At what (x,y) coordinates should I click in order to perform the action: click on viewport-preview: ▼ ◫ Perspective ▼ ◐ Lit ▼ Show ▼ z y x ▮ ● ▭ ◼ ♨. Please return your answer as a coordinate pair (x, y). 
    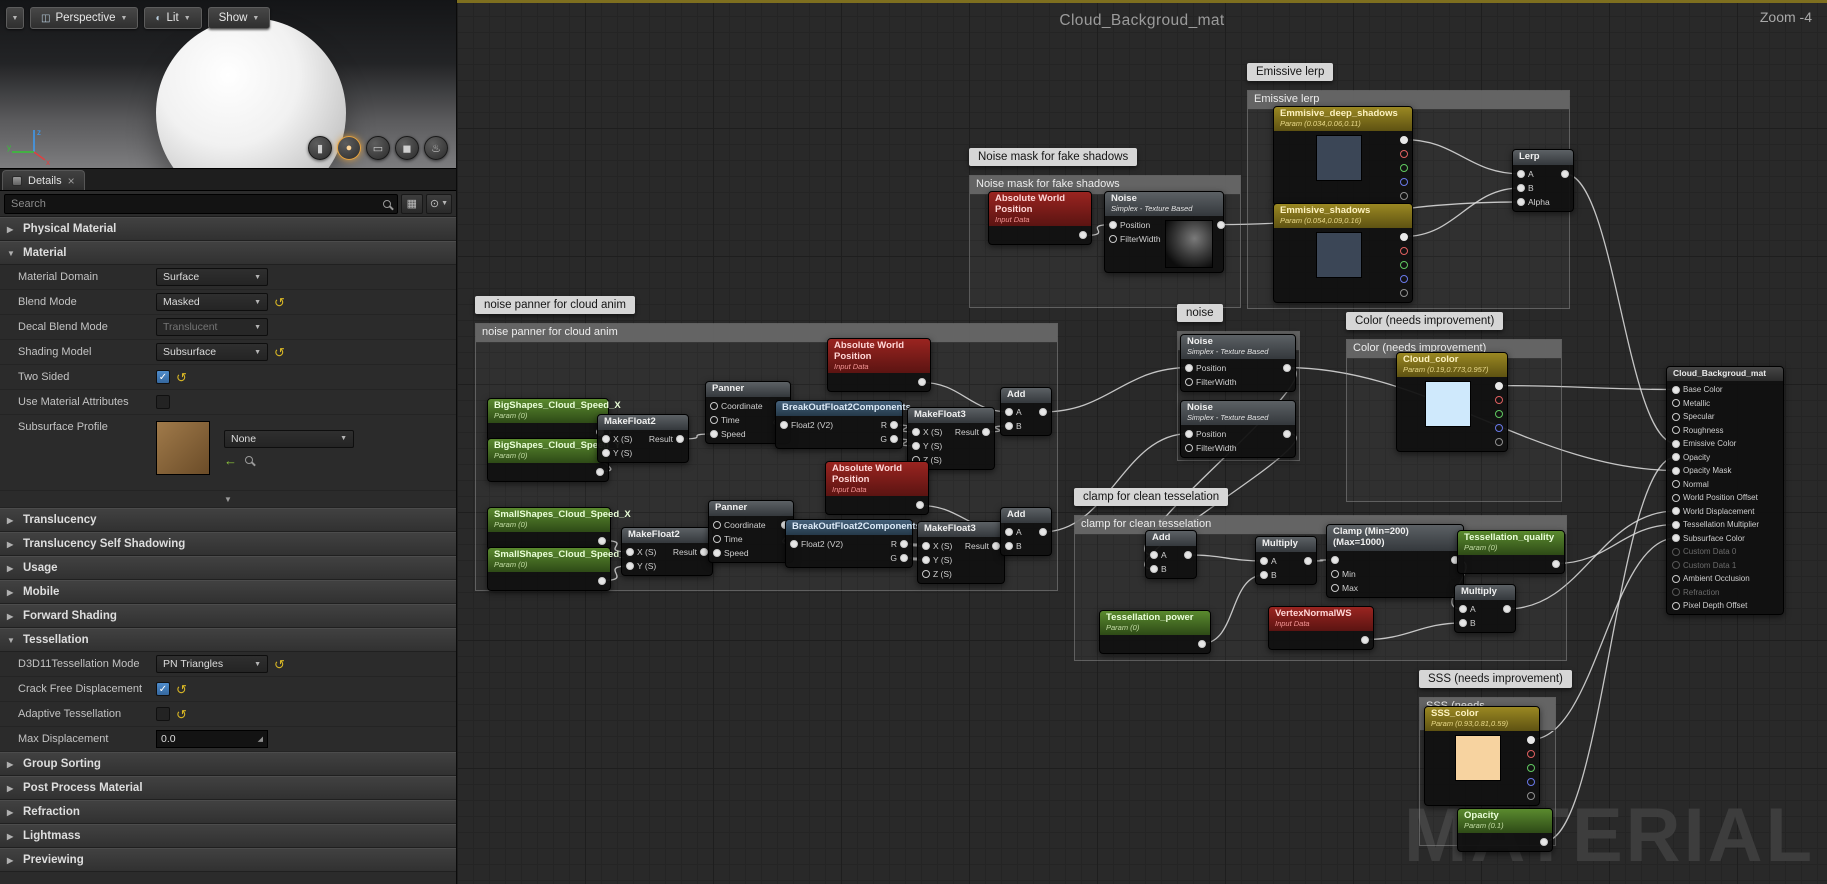
    Looking at the image, I should click on (228, 84).